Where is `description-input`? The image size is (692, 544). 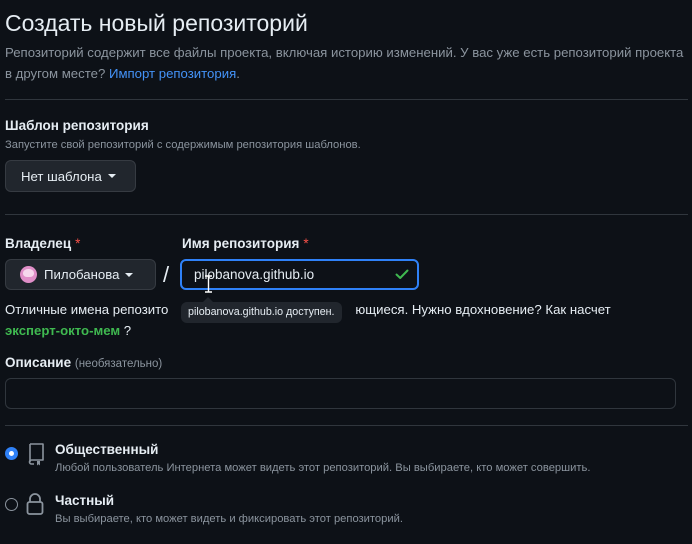
description-input is located at coordinates (340, 393).